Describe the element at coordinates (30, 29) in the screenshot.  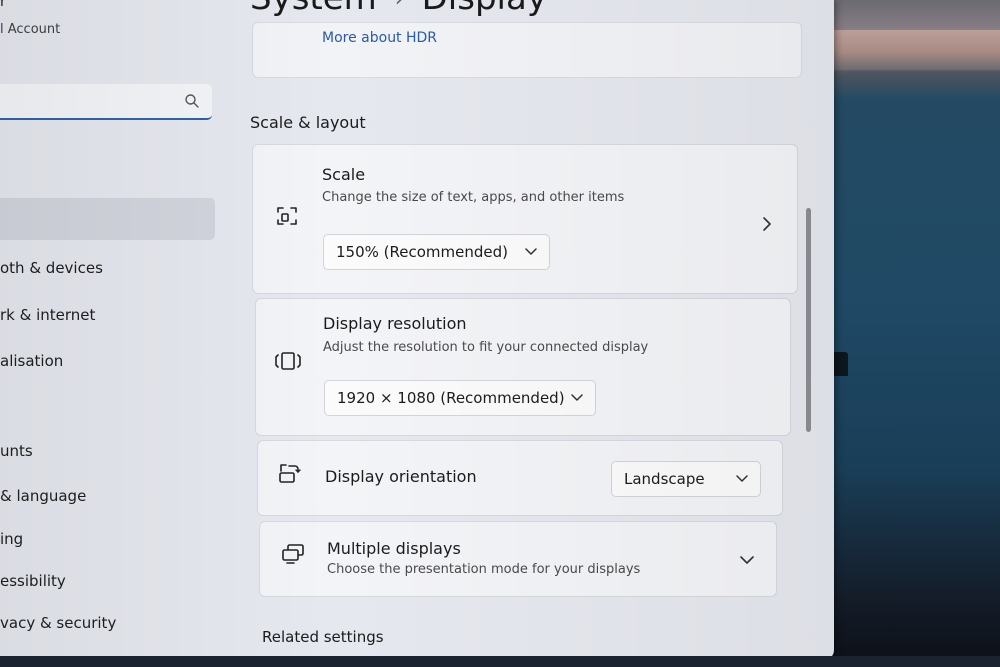
I see `account-type: l Account` at that location.